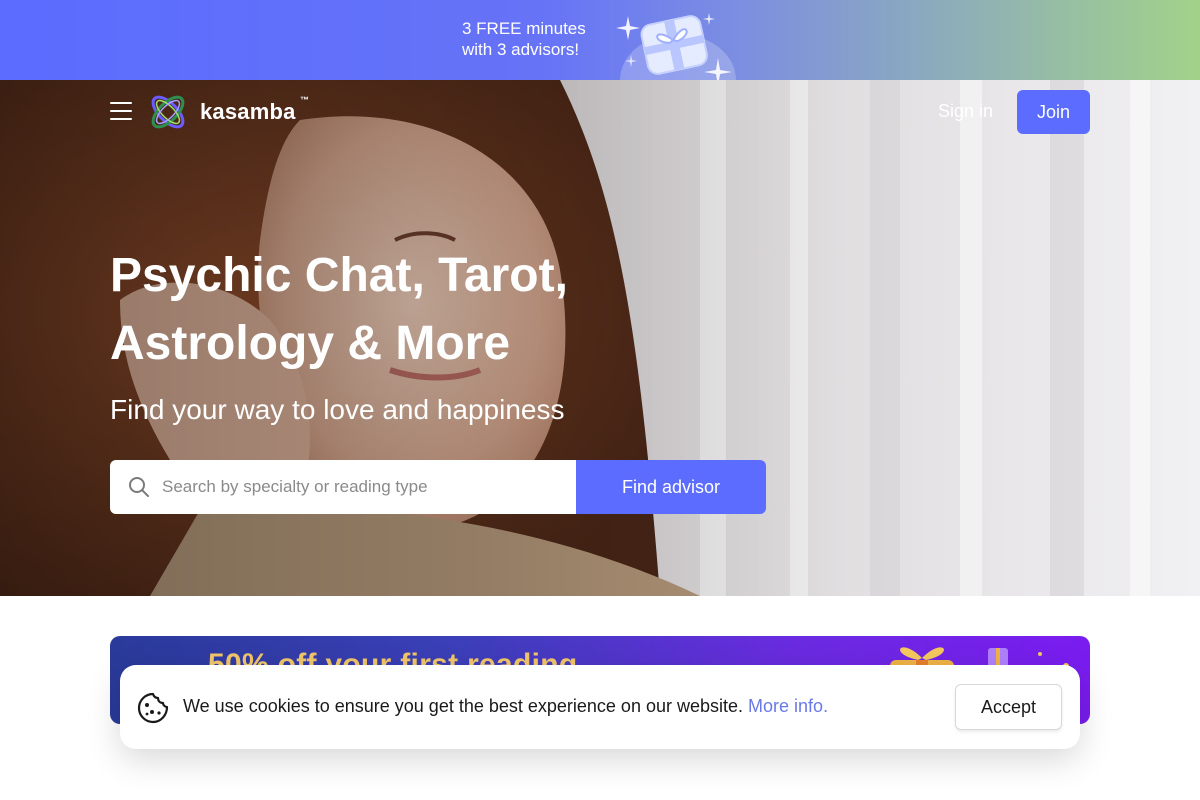  I want to click on logo-trademark: ™, so click(304, 100).